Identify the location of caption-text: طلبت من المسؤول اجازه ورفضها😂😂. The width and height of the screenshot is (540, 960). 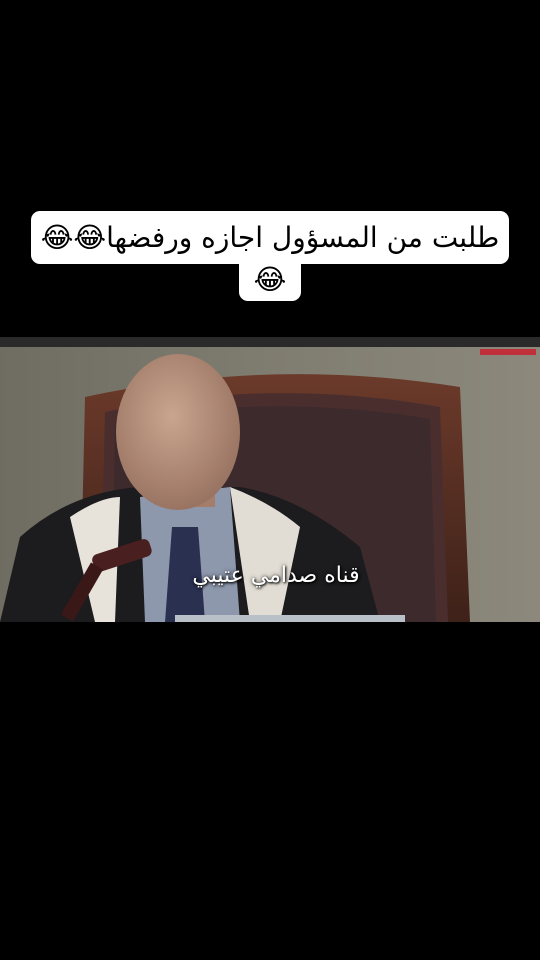
(270, 237).